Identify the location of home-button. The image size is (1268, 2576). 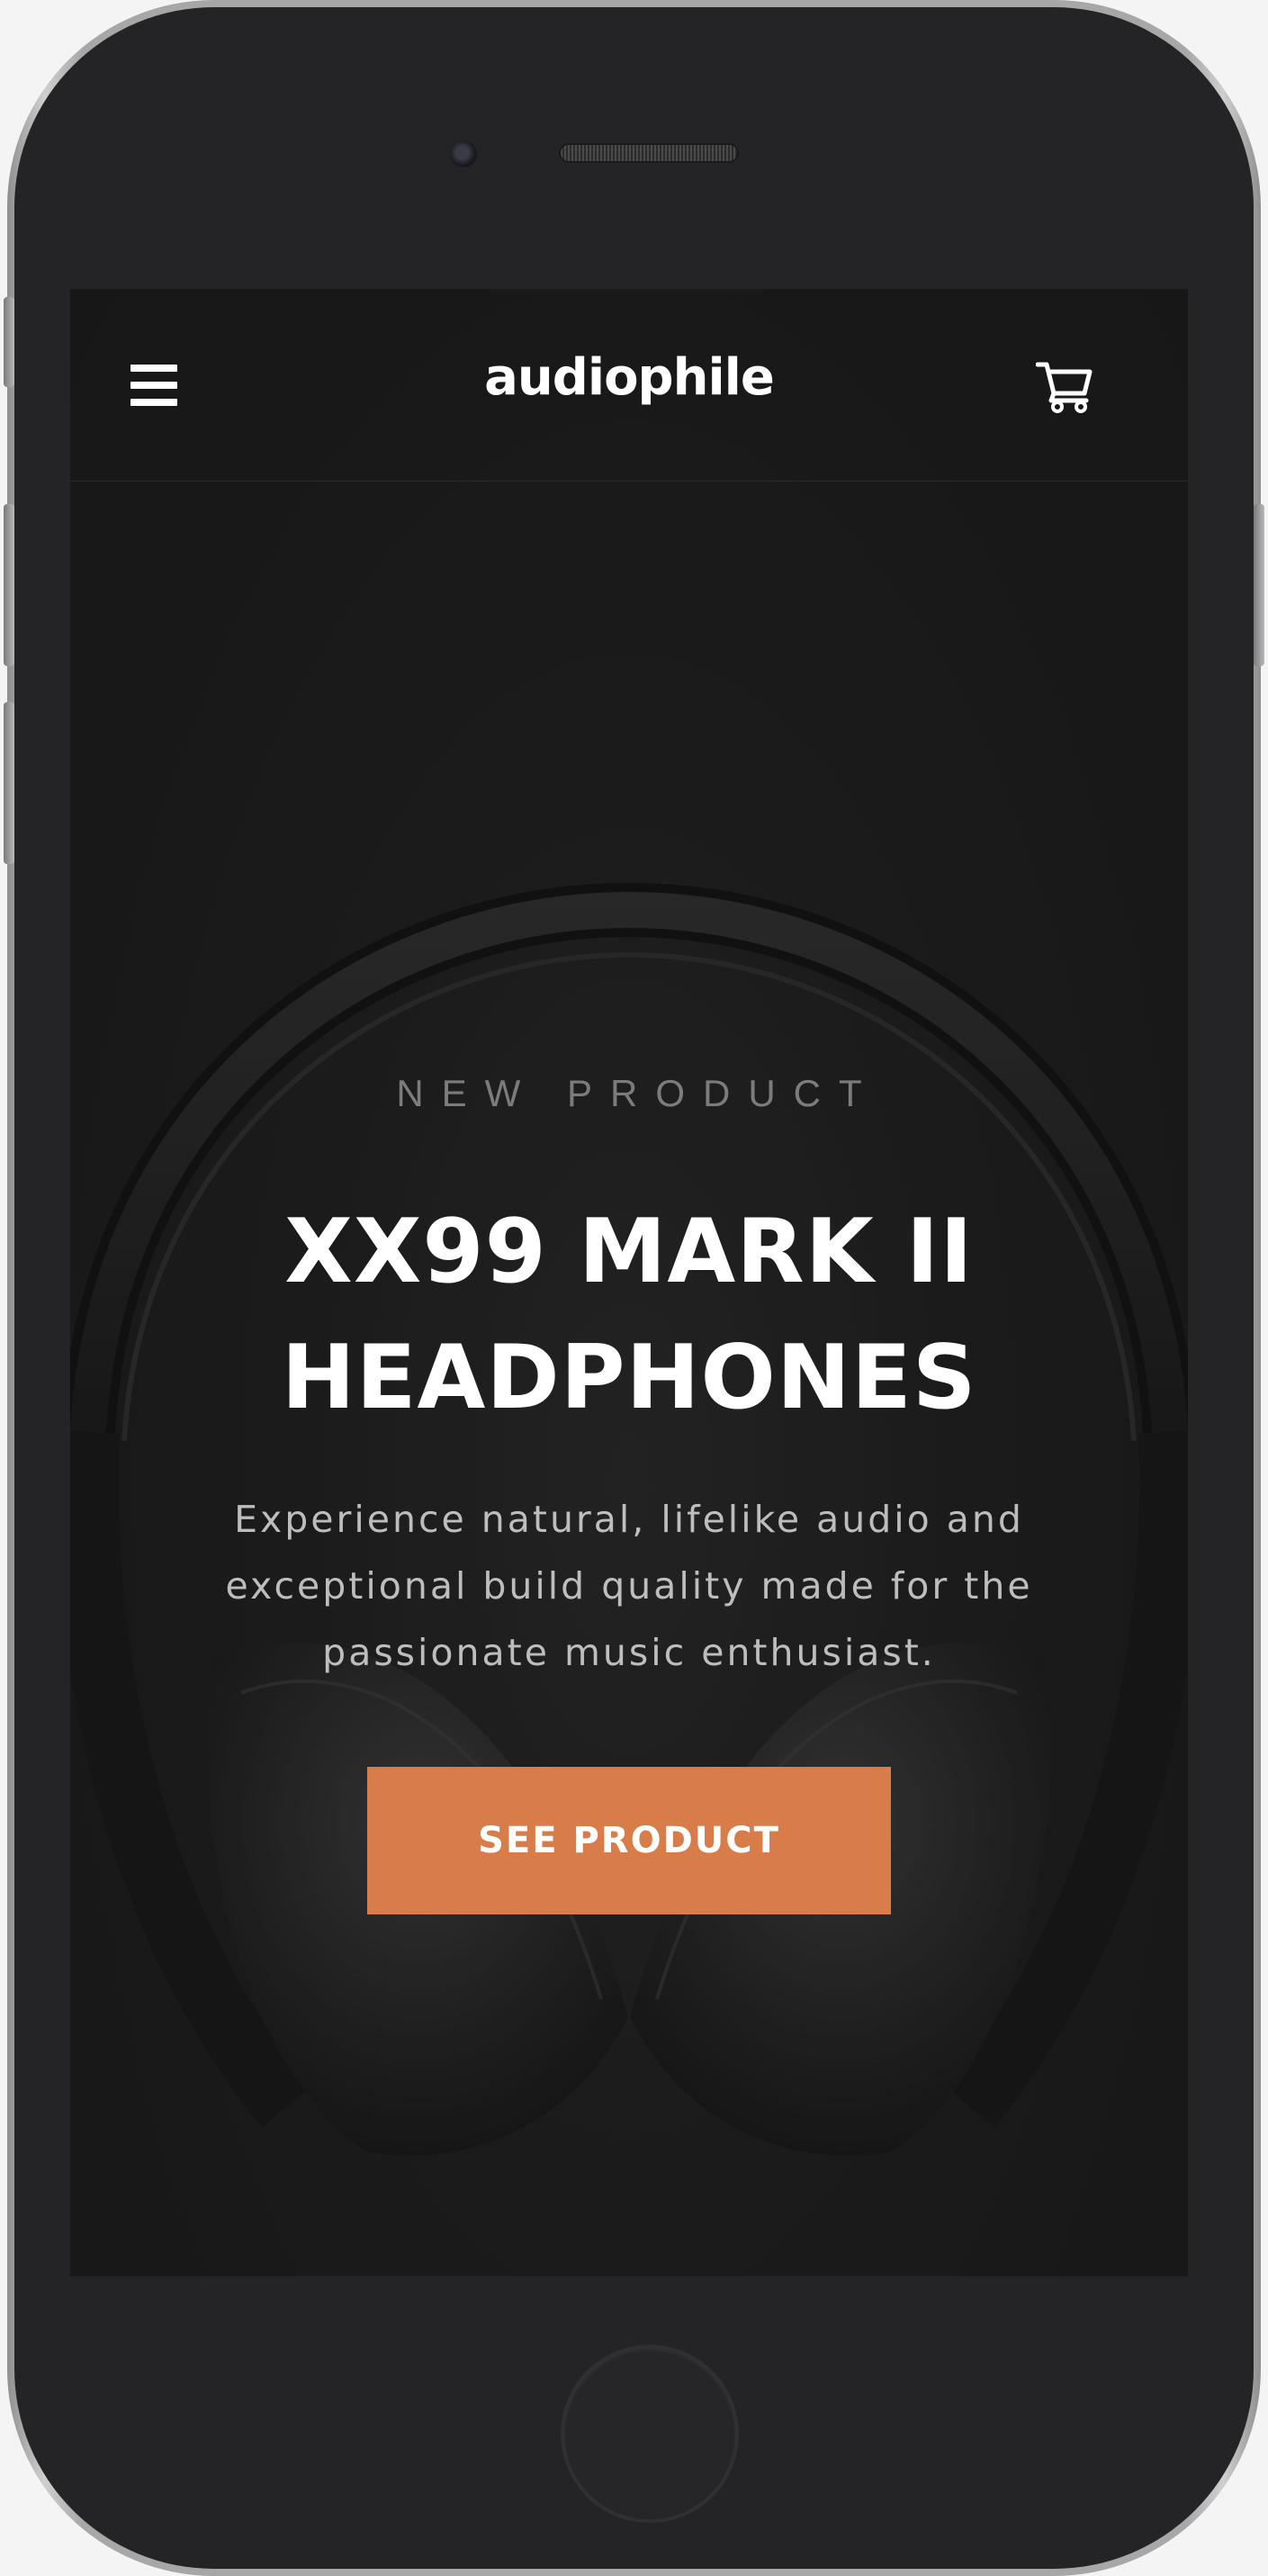
(650, 2434).